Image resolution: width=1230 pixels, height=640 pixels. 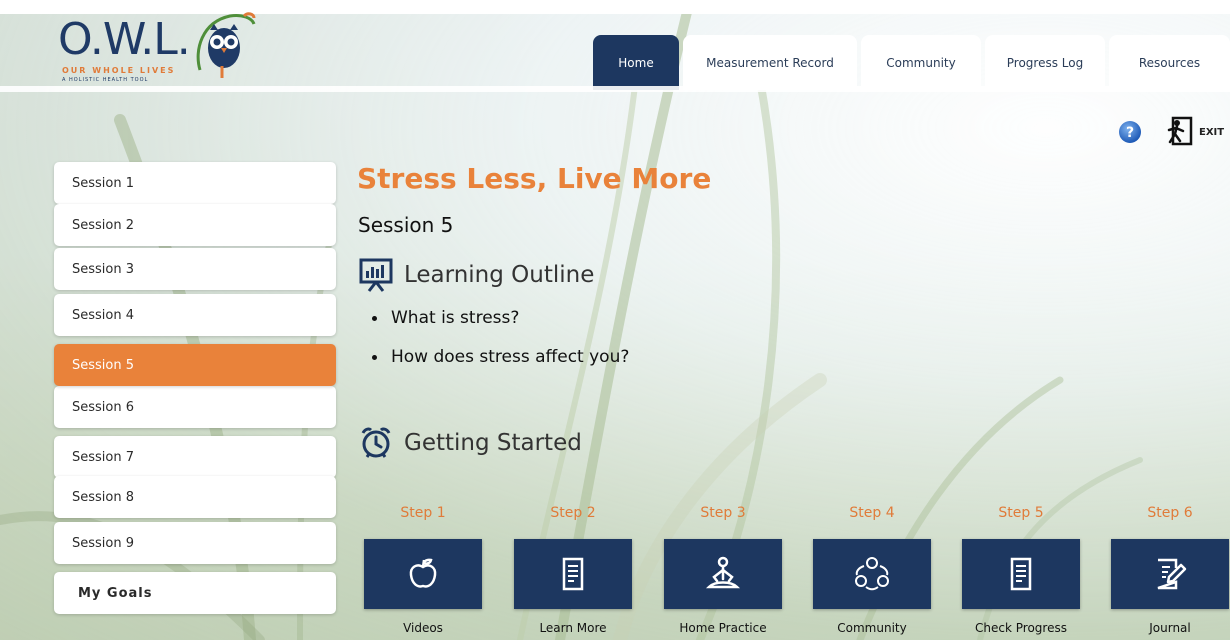 I want to click on step-home-practice-button, so click(x=723, y=574).